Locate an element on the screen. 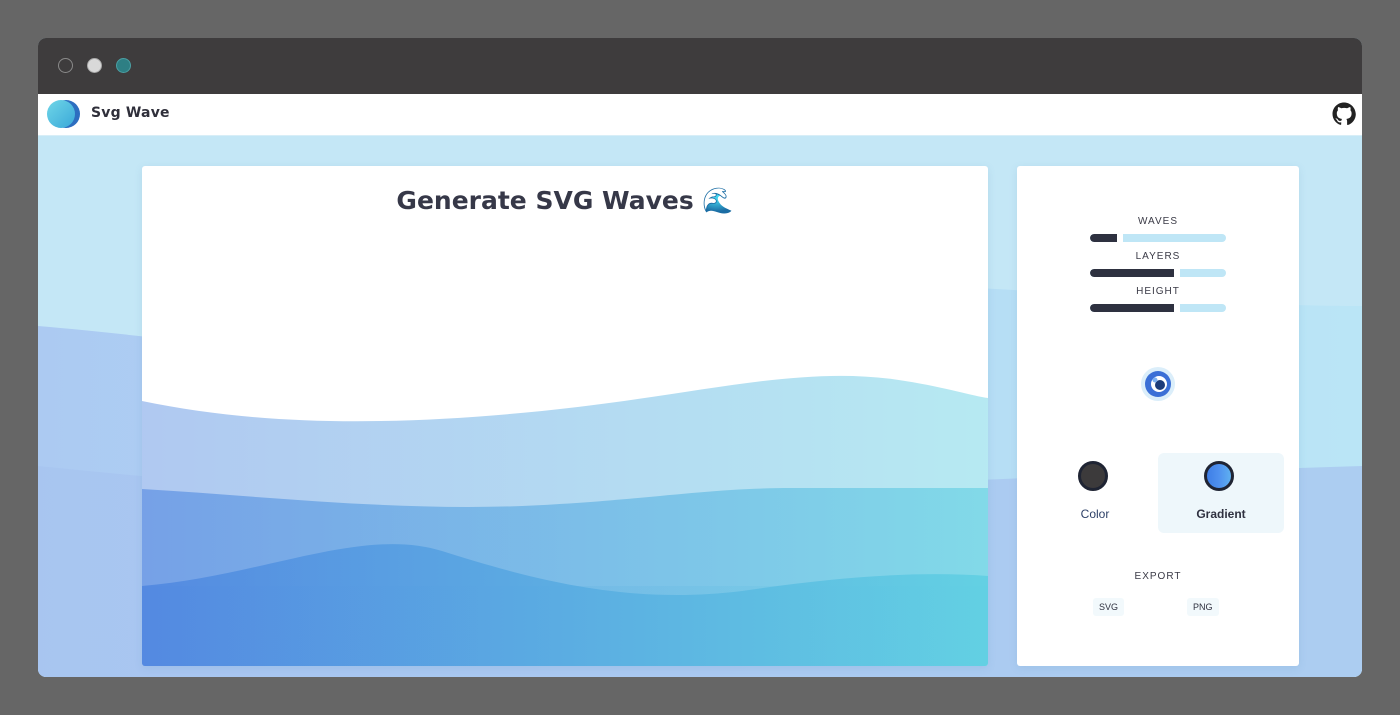 This screenshot has width=1400, height=715. minimize-dot is located at coordinates (94, 65).